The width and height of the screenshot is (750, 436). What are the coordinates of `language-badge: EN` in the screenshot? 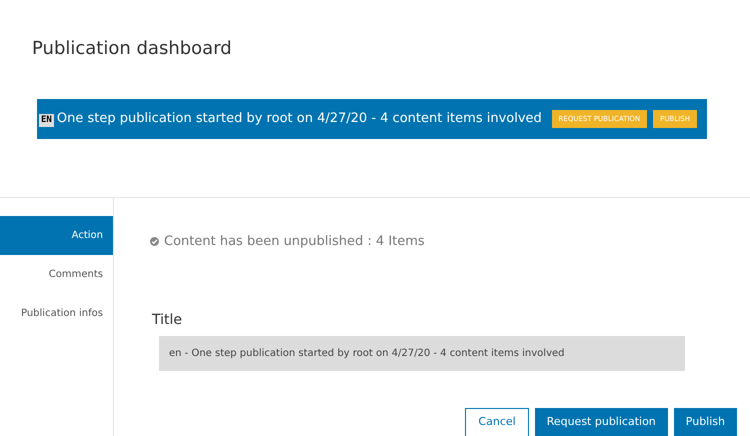 It's located at (46, 120).